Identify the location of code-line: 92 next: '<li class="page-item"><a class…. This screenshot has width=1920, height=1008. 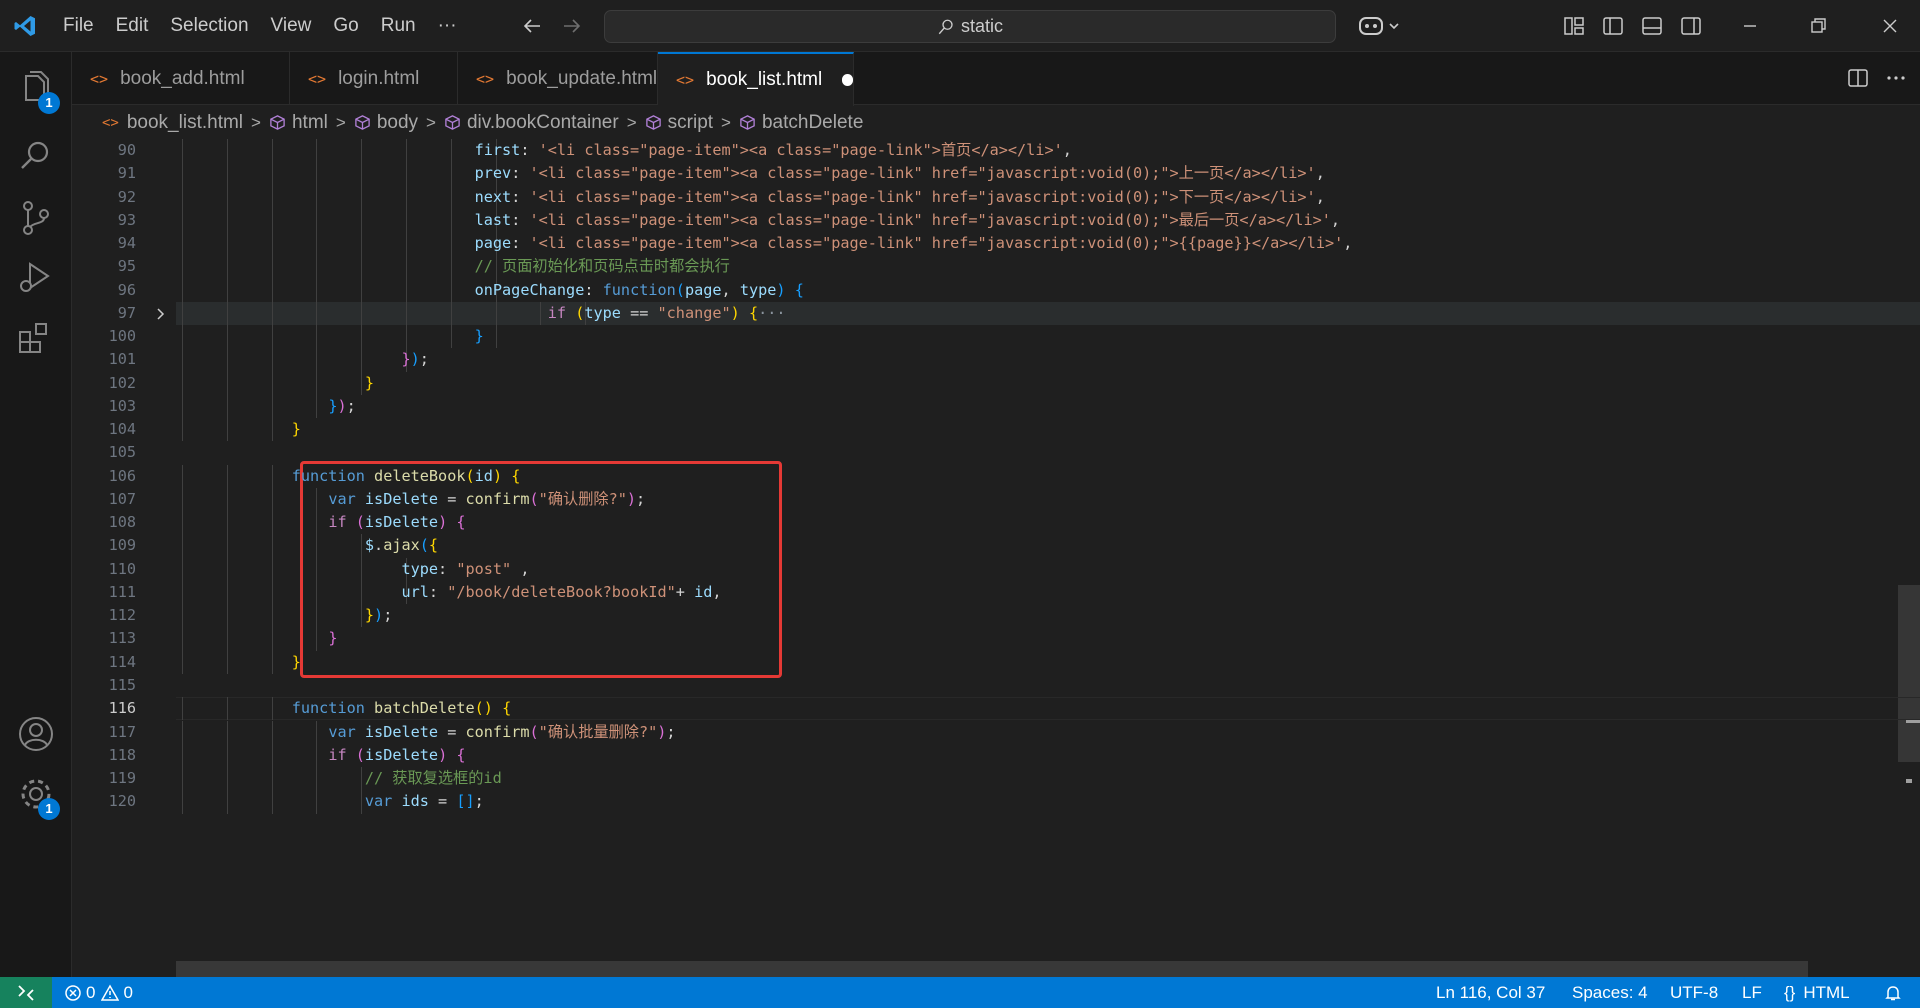
(996, 197).